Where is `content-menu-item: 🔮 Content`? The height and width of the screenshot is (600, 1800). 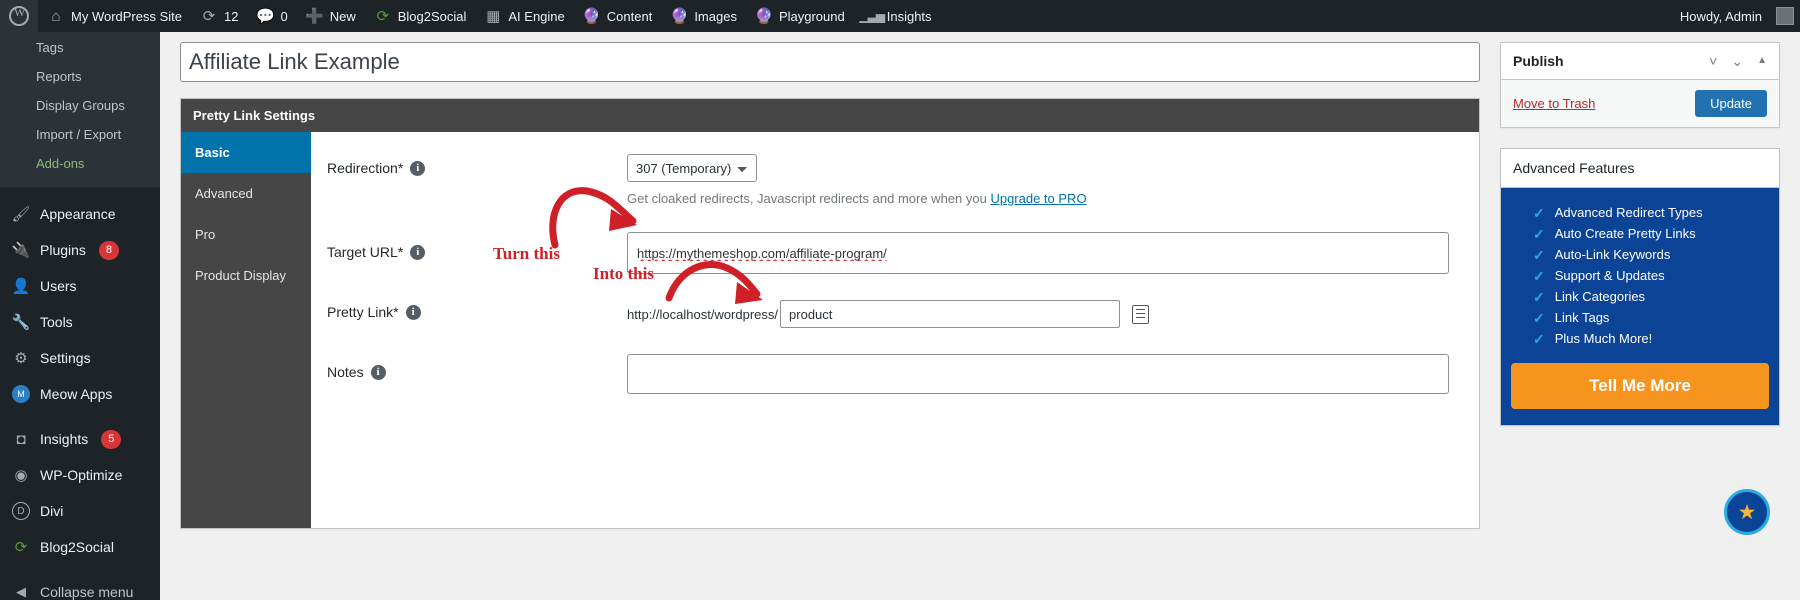 content-menu-item: 🔮 Content is located at coordinates (618, 16).